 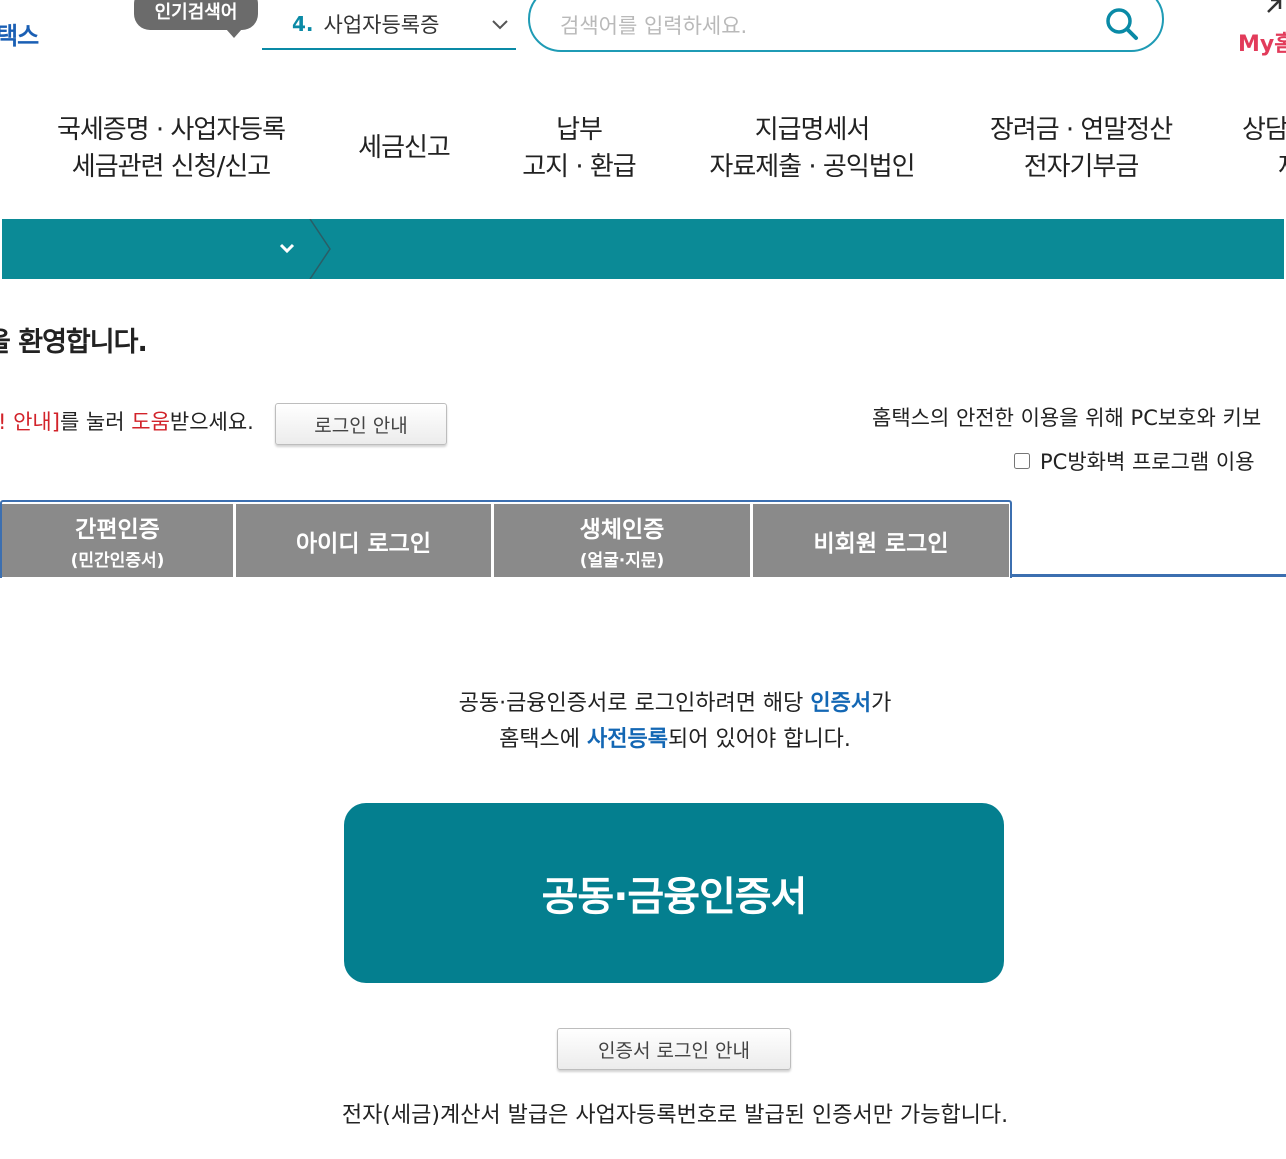 I want to click on nav-label-line1: 국세증명 · 사업자등록, so click(x=171, y=130).